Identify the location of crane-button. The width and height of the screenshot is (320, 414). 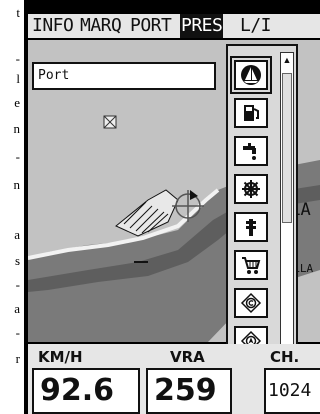
(251, 227).